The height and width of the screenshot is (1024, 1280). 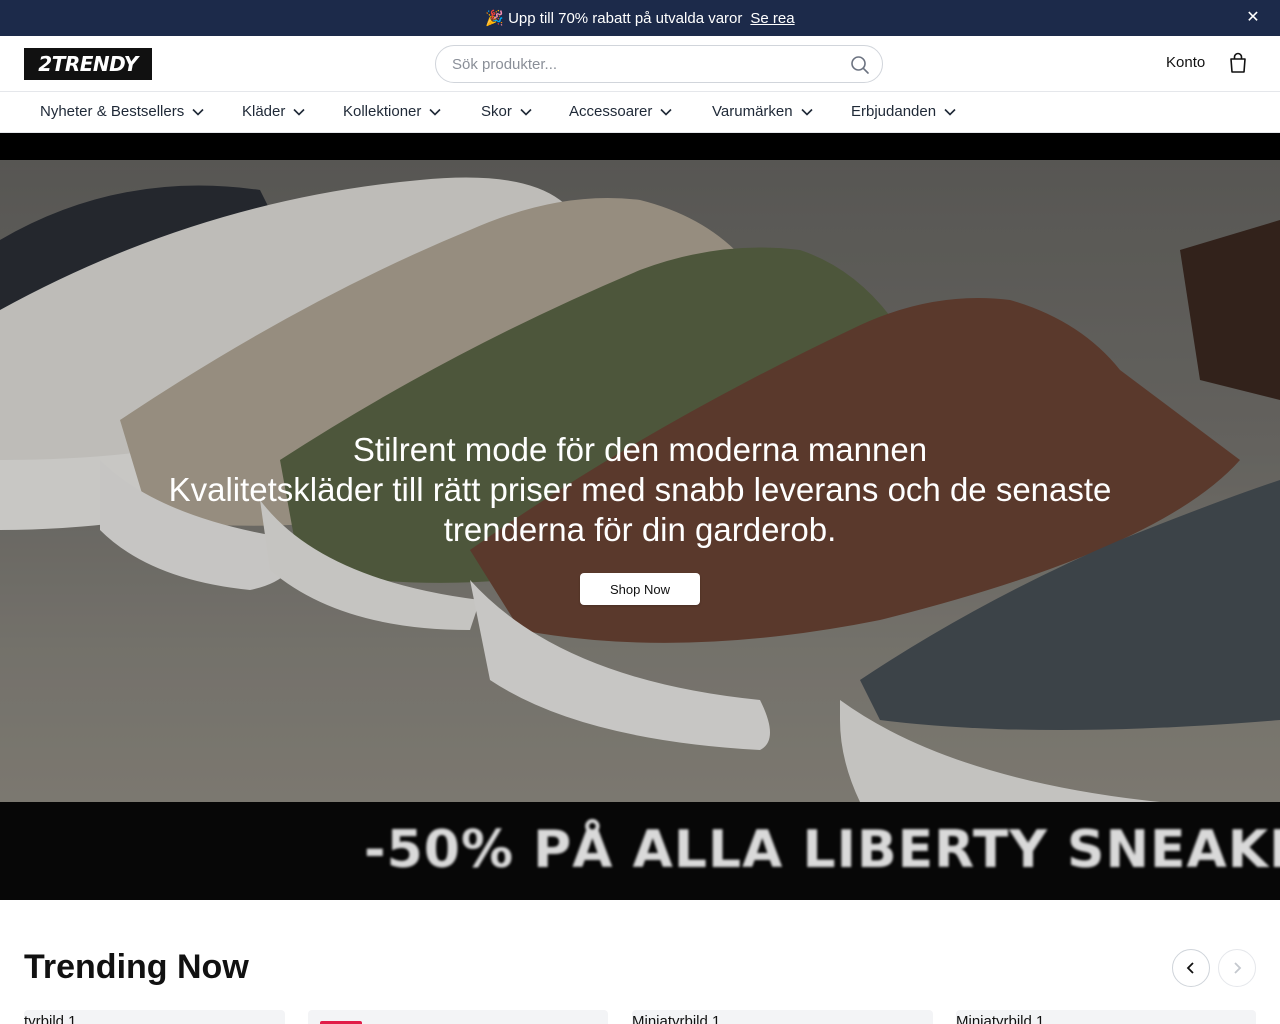 I want to click on promo-text: -50% PÅ ALLA LIBERTY SNEAKERS, so click(x=822, y=850).